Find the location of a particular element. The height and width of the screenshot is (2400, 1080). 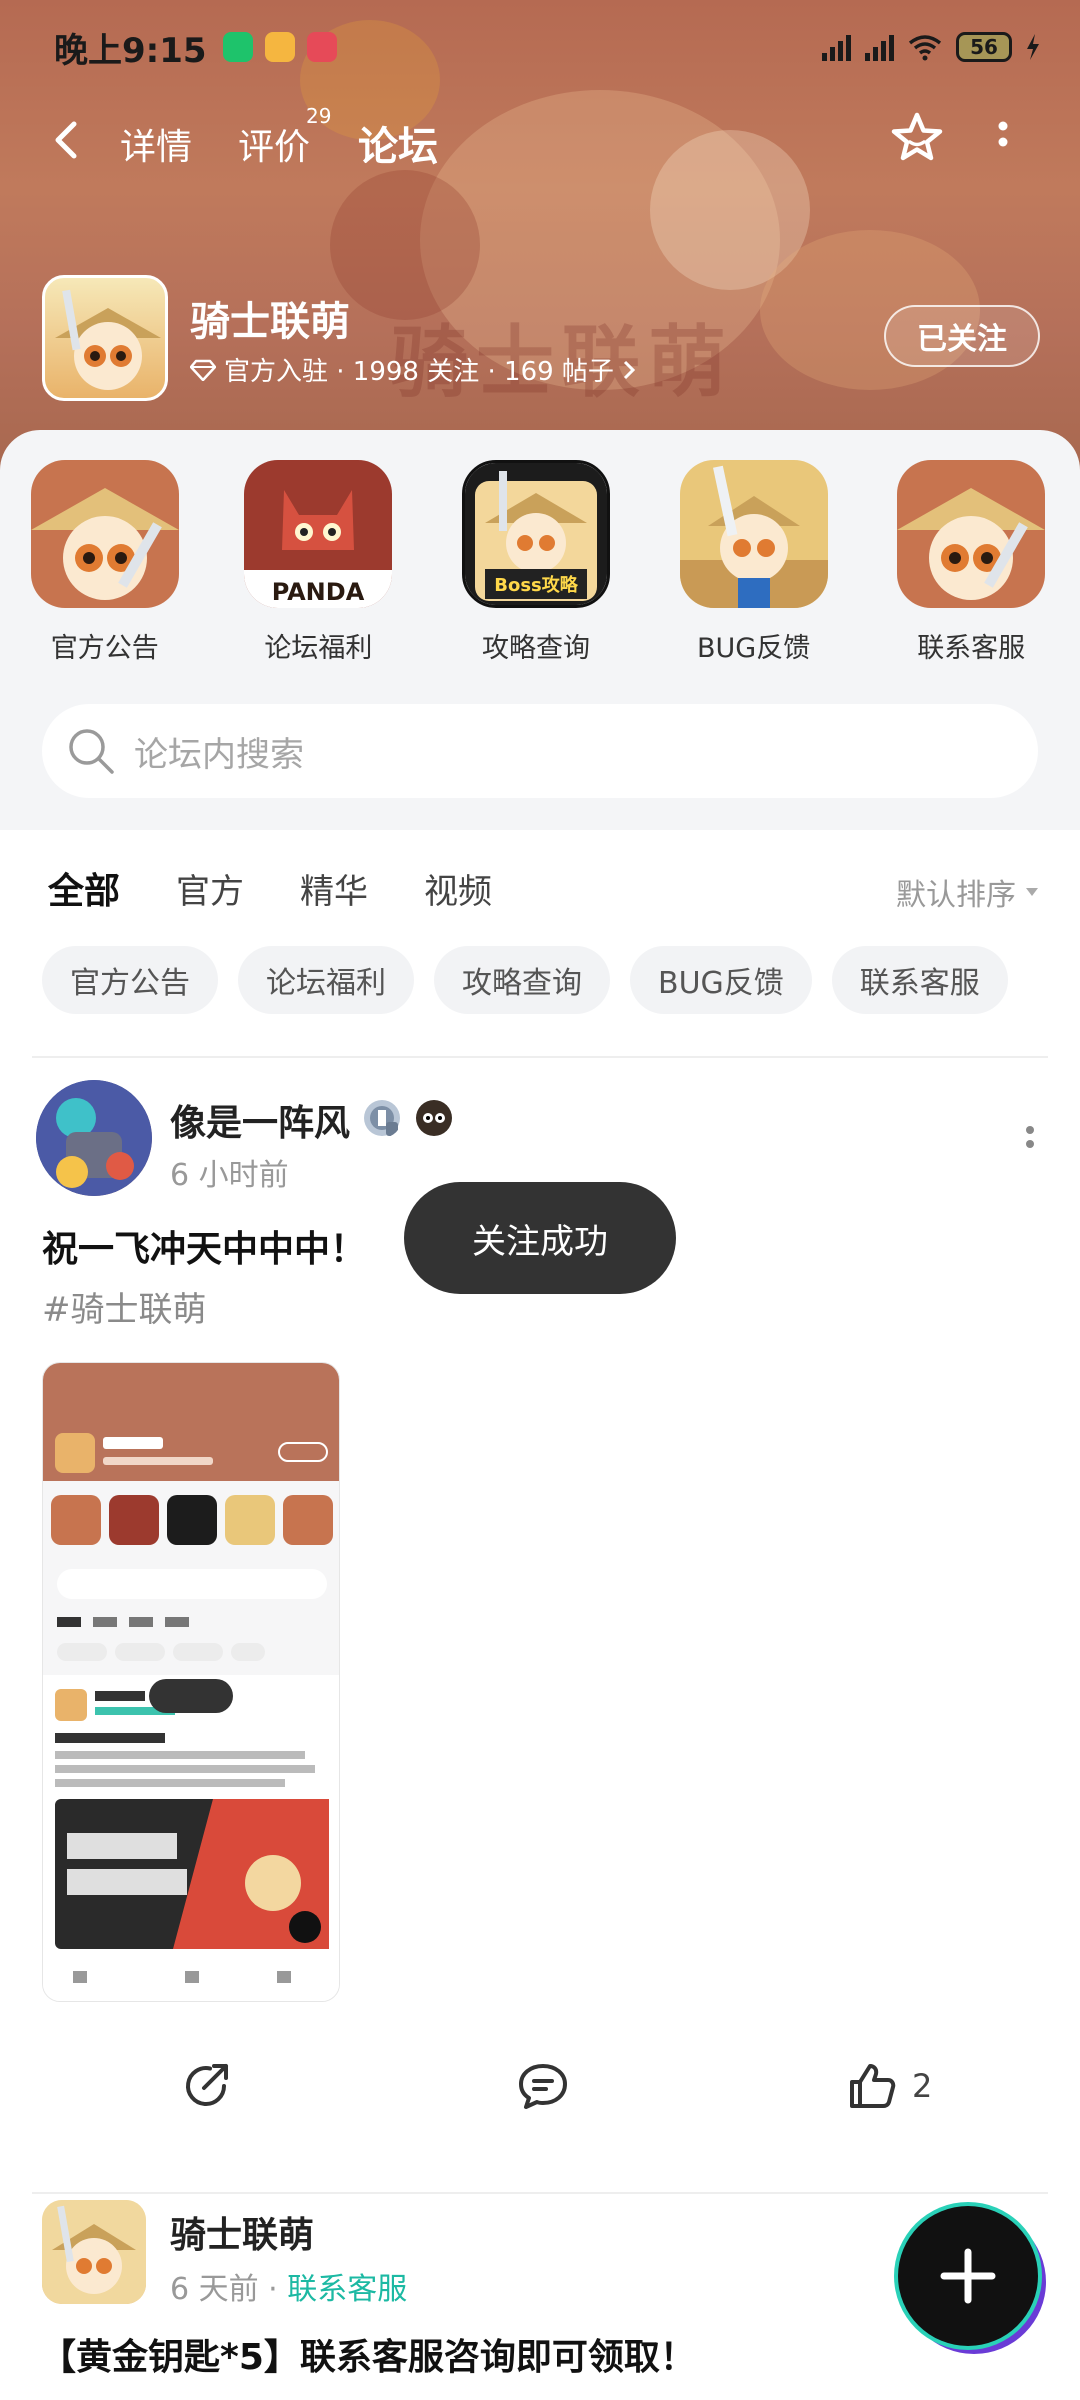

battery-icon: 56 is located at coordinates (984, 47).